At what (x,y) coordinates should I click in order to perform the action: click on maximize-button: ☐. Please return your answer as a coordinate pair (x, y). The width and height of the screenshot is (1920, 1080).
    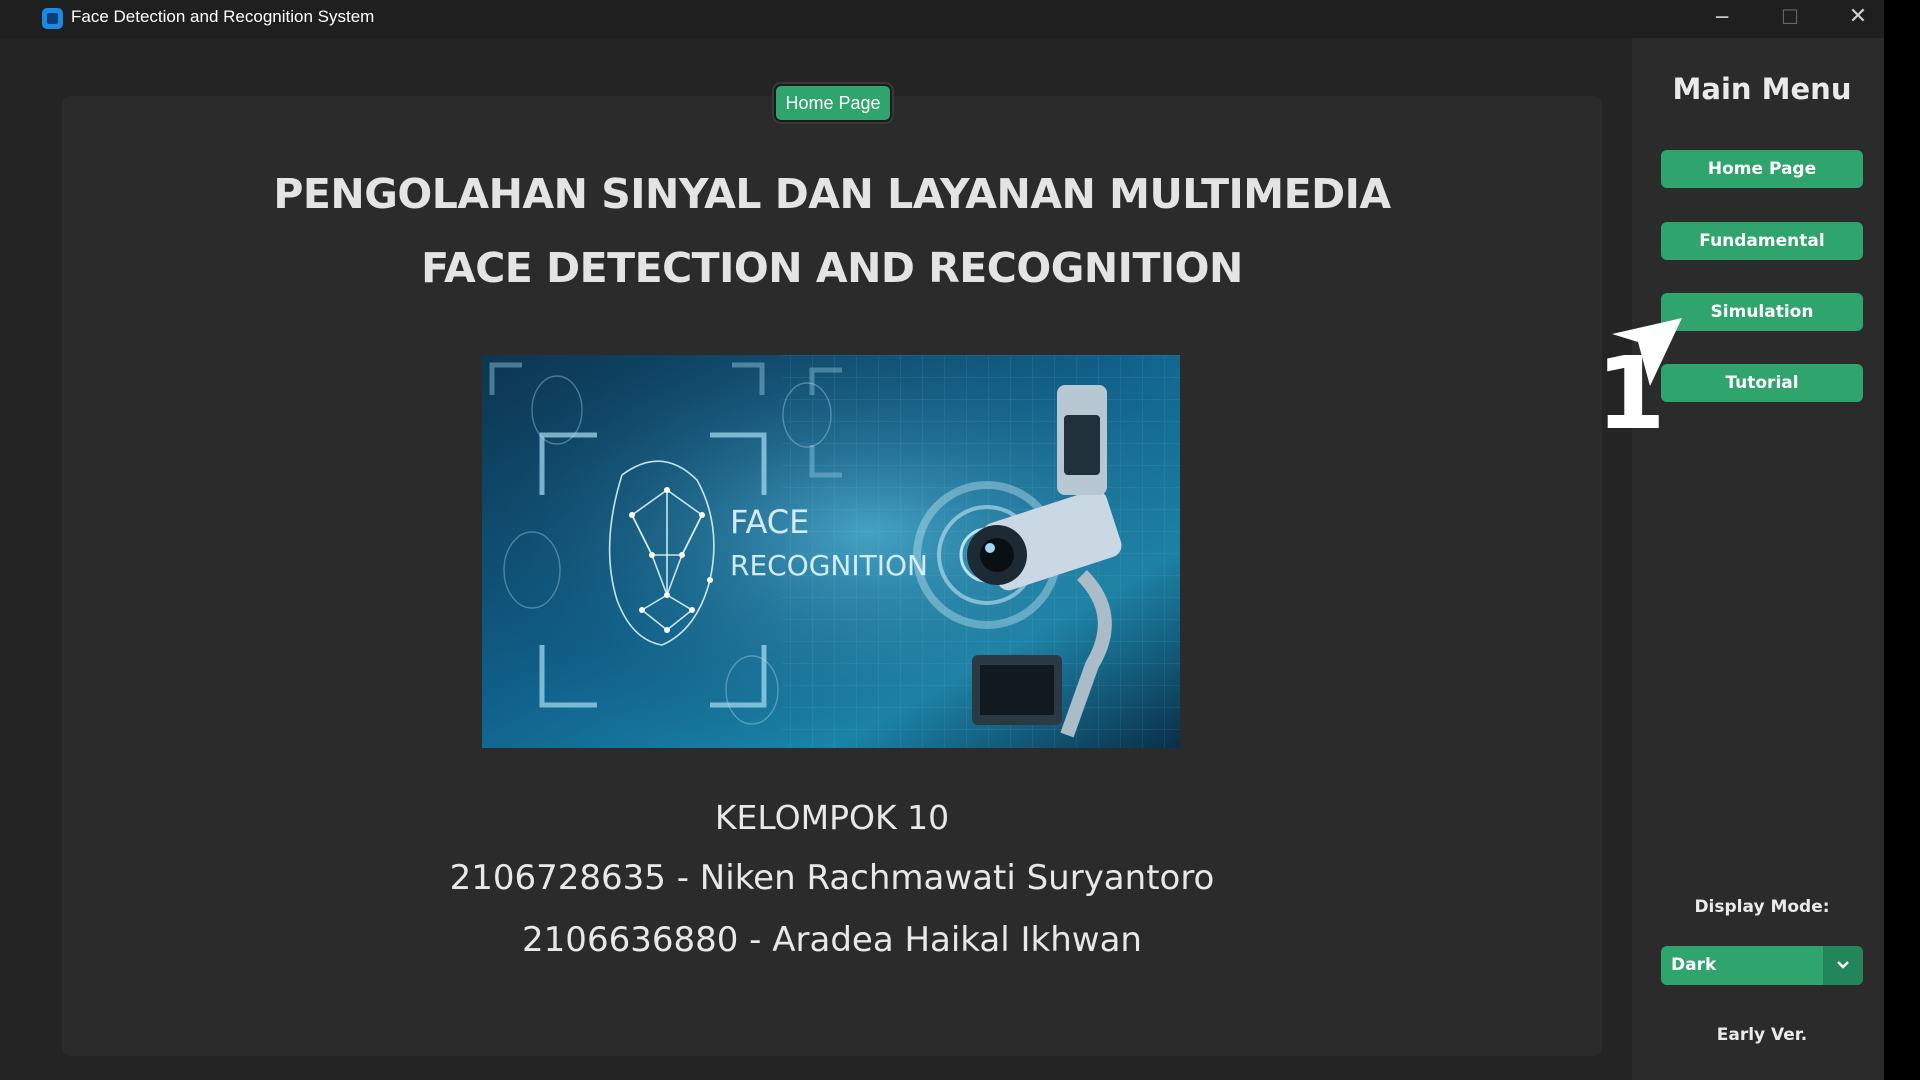
    Looking at the image, I should click on (1790, 18).